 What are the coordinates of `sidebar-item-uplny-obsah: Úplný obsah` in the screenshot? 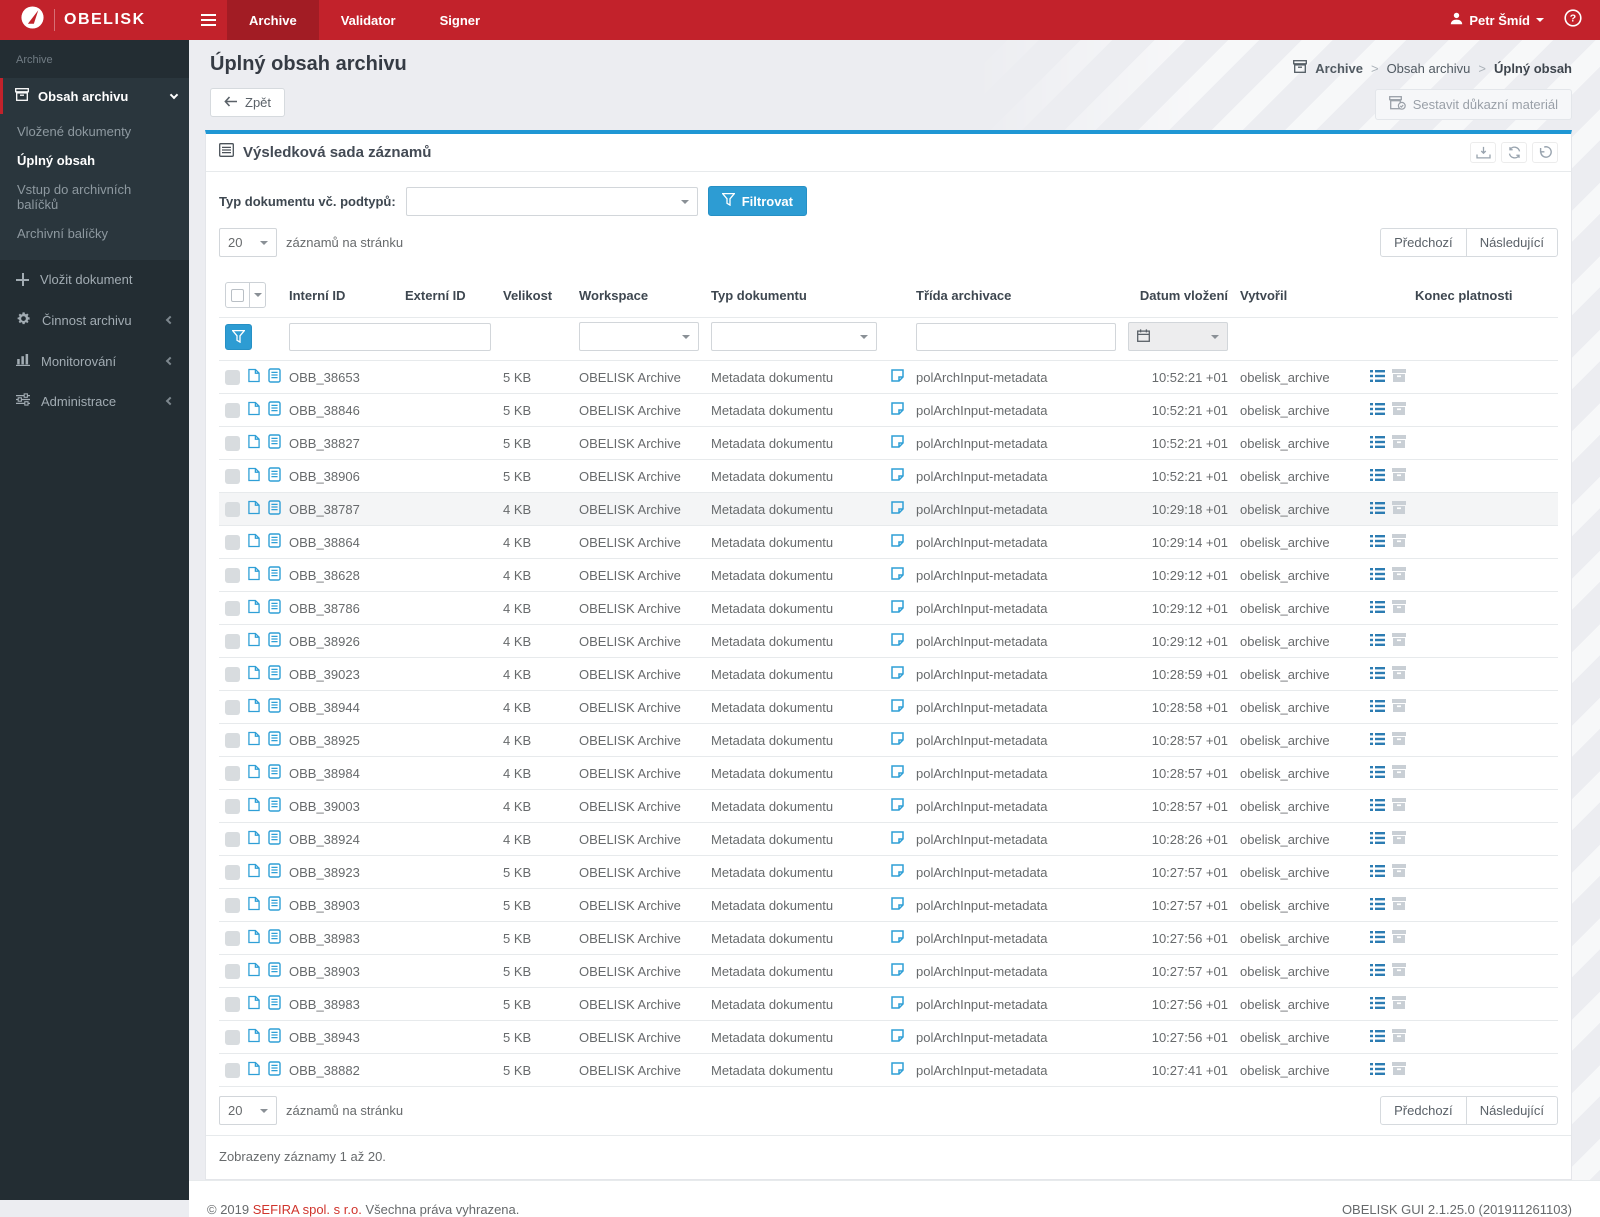 It's located at (94, 160).